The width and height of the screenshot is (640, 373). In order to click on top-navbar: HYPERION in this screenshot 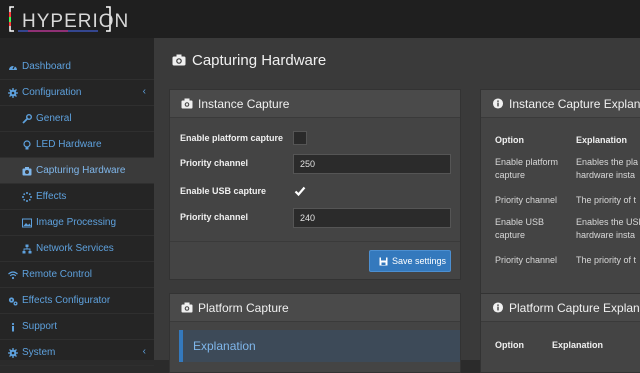, I will do `click(320, 19)`.